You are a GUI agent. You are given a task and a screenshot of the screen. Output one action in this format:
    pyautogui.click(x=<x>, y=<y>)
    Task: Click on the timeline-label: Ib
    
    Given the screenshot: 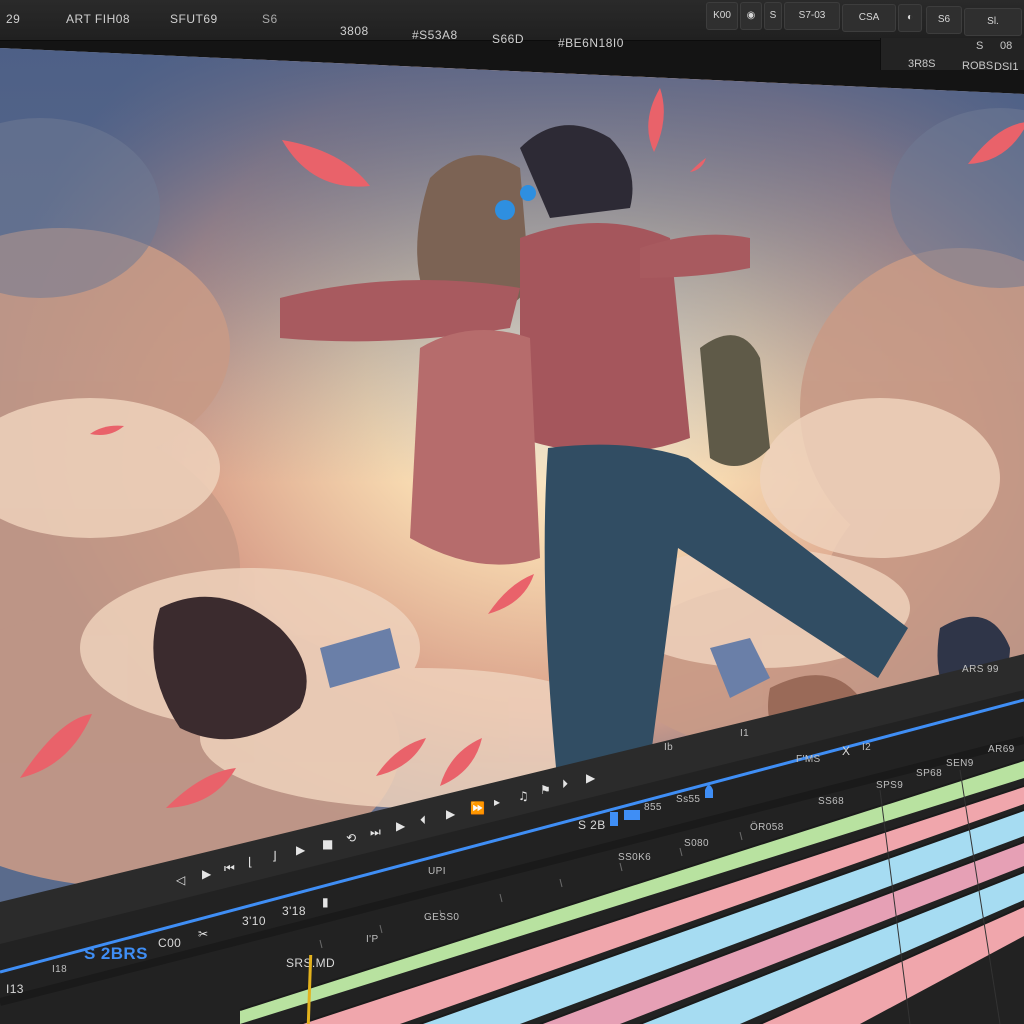 What is the action you would take?
    pyautogui.click(x=669, y=747)
    